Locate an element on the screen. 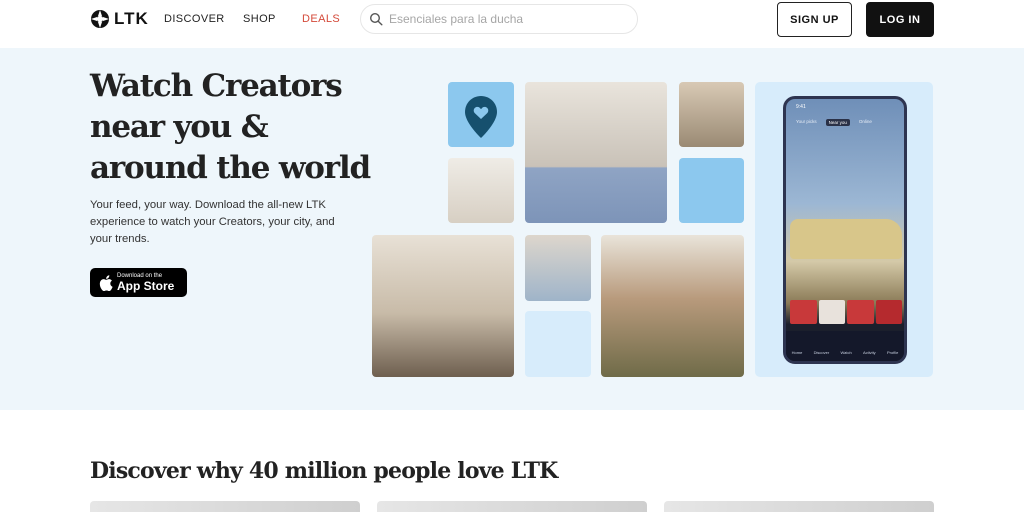 The width and height of the screenshot is (1024, 512). search-bar is located at coordinates (499, 19).